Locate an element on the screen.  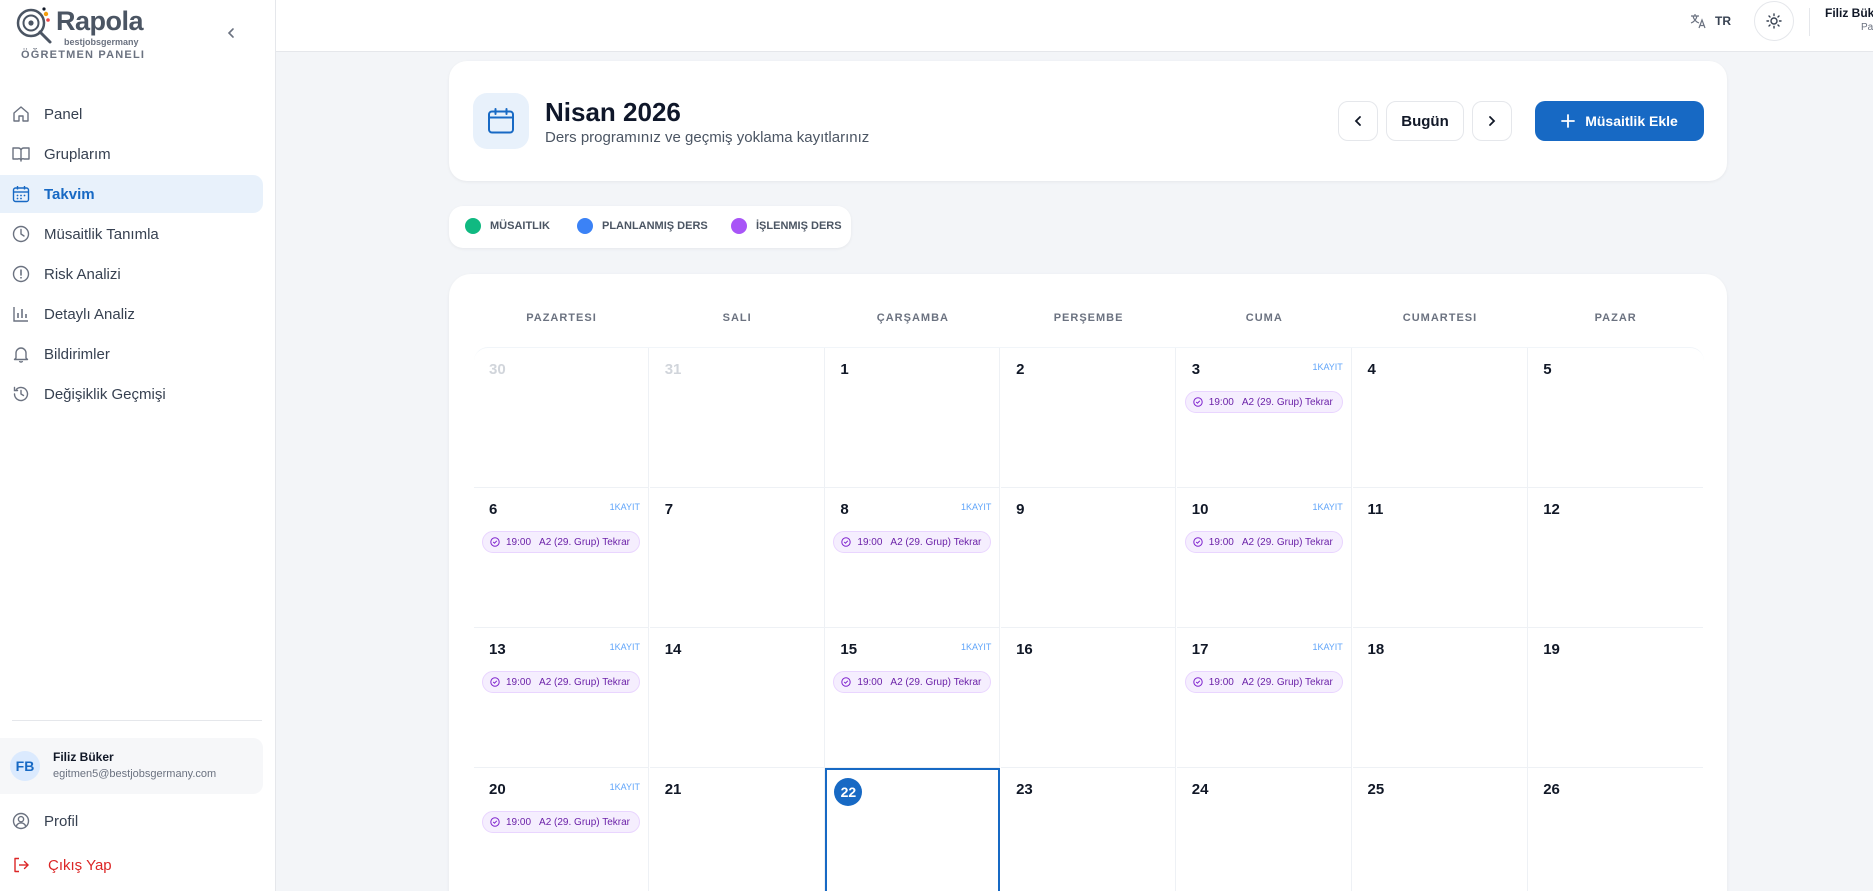
calendar-day: 31 is located at coordinates (737, 418).